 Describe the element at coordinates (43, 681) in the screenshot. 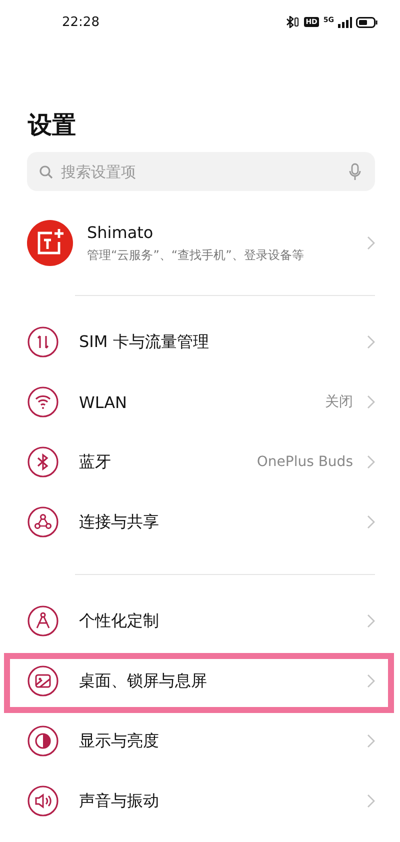

I see `wallpaper-icon` at that location.